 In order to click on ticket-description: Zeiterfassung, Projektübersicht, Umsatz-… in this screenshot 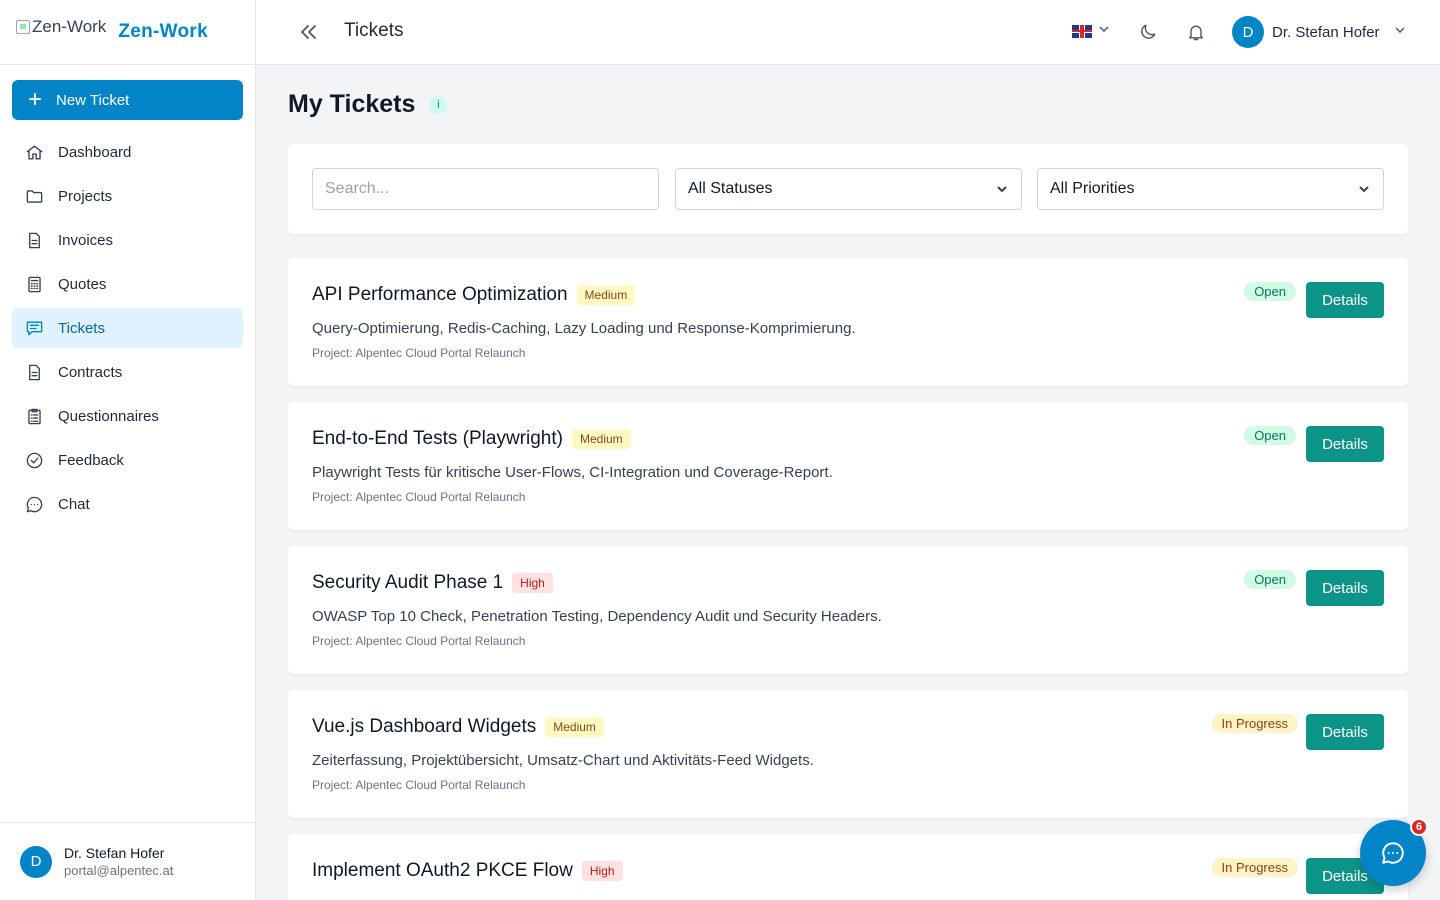, I will do `click(563, 760)`.